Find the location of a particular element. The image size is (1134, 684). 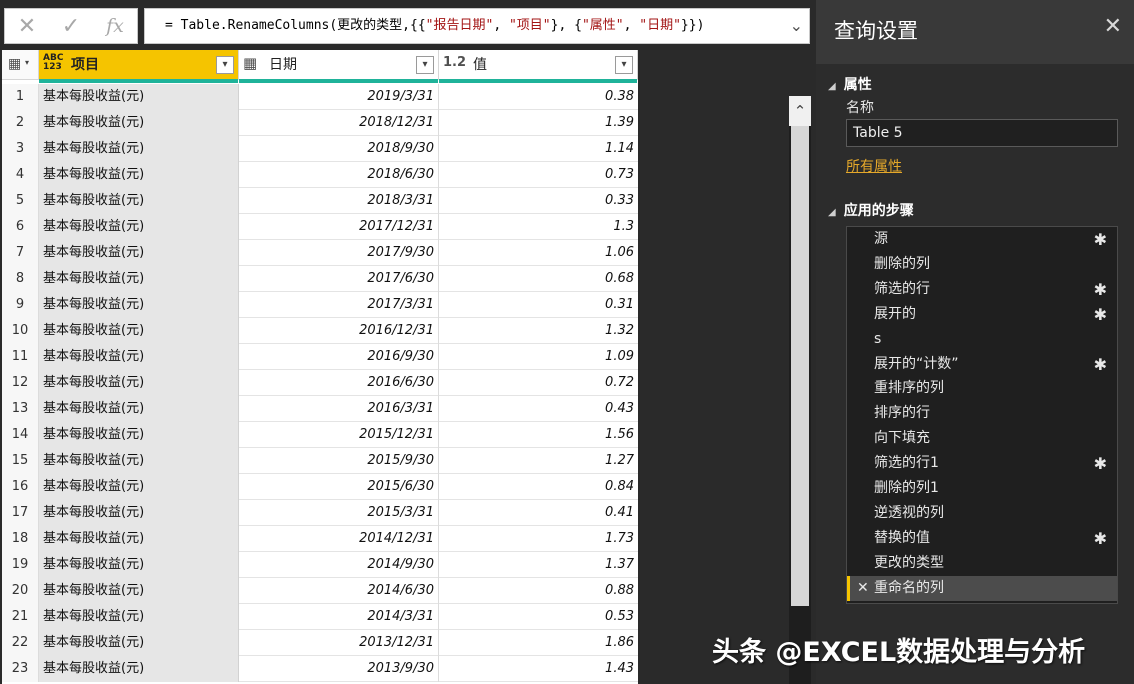

applied-step: 排序的行 is located at coordinates (982, 413).